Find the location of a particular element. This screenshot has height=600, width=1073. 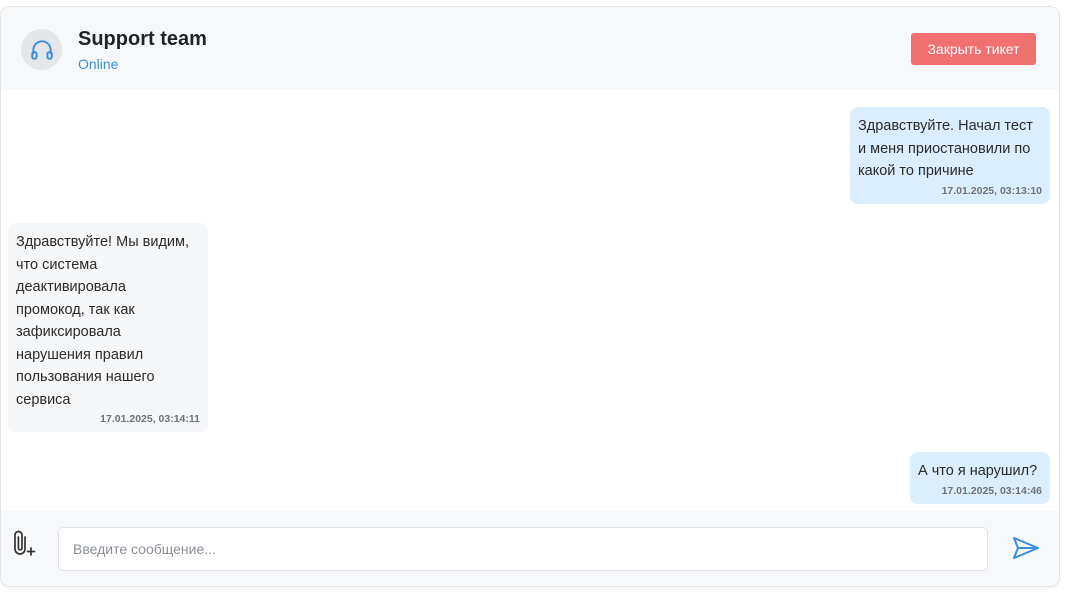

message-input is located at coordinates (523, 549).